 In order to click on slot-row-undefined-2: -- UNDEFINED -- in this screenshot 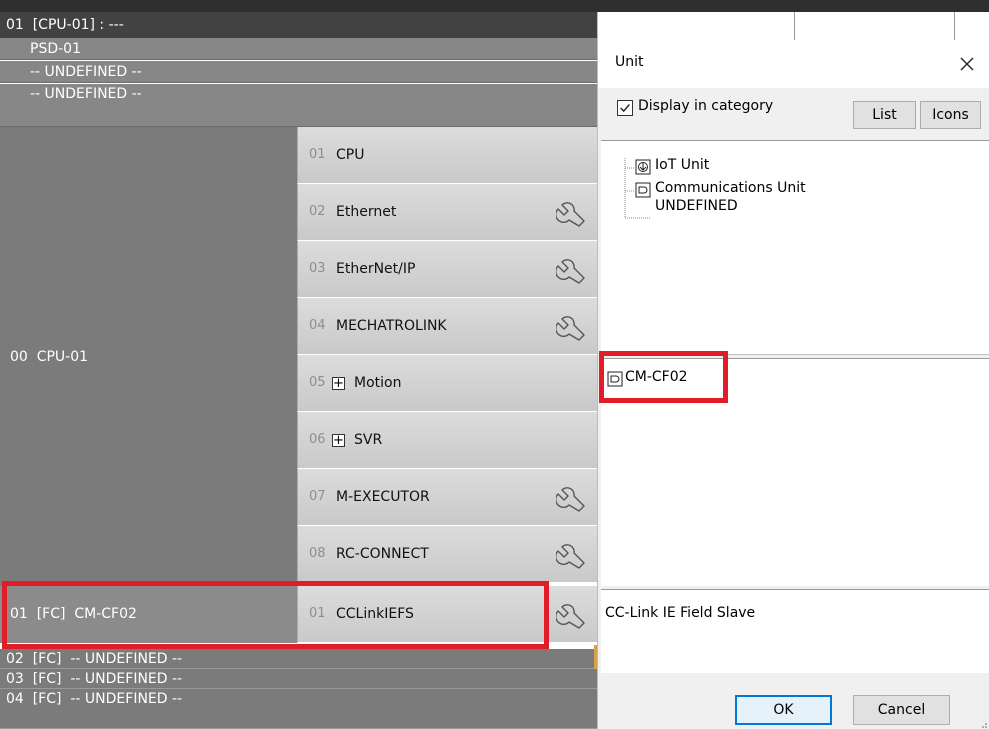, I will do `click(298, 105)`.